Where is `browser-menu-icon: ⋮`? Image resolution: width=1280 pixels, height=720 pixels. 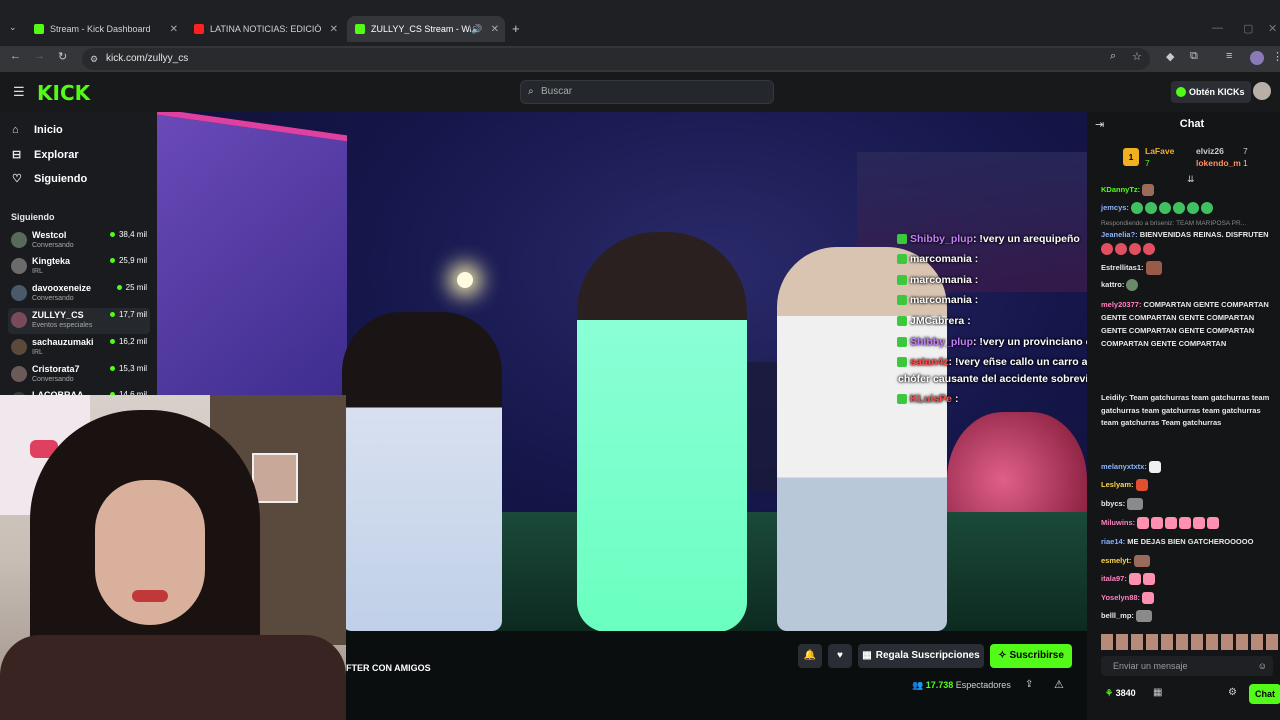 browser-menu-icon: ⋮ is located at coordinates (1276, 56).